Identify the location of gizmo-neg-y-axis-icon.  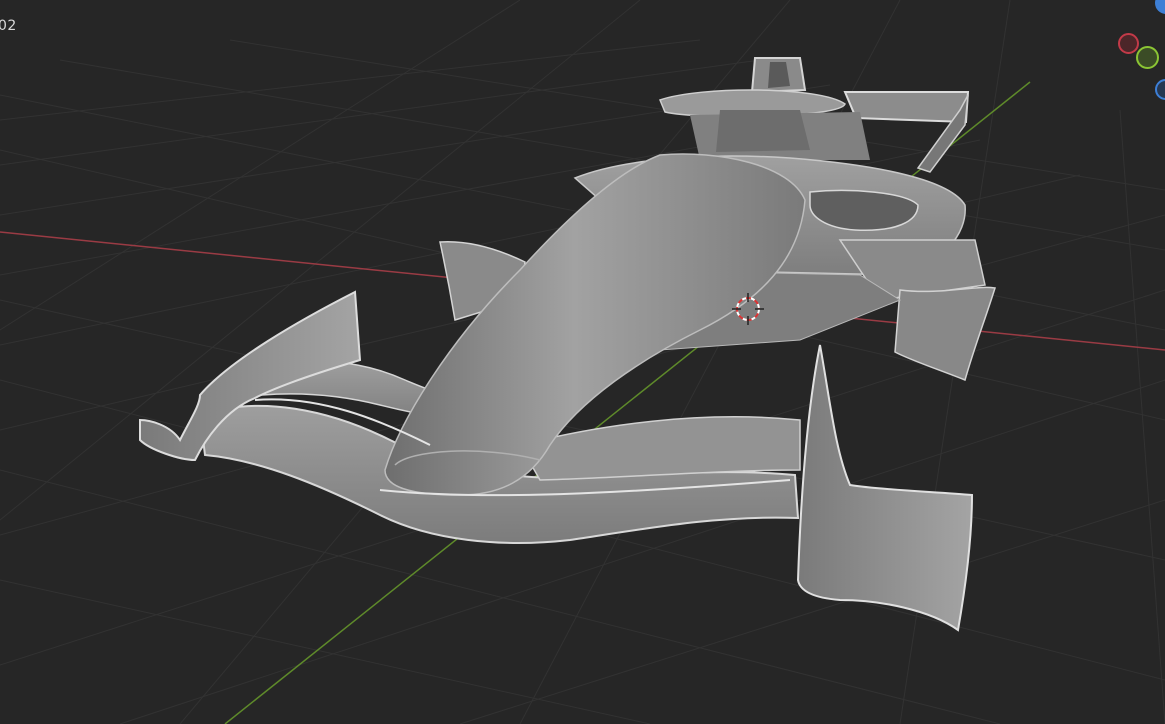
(1147, 57).